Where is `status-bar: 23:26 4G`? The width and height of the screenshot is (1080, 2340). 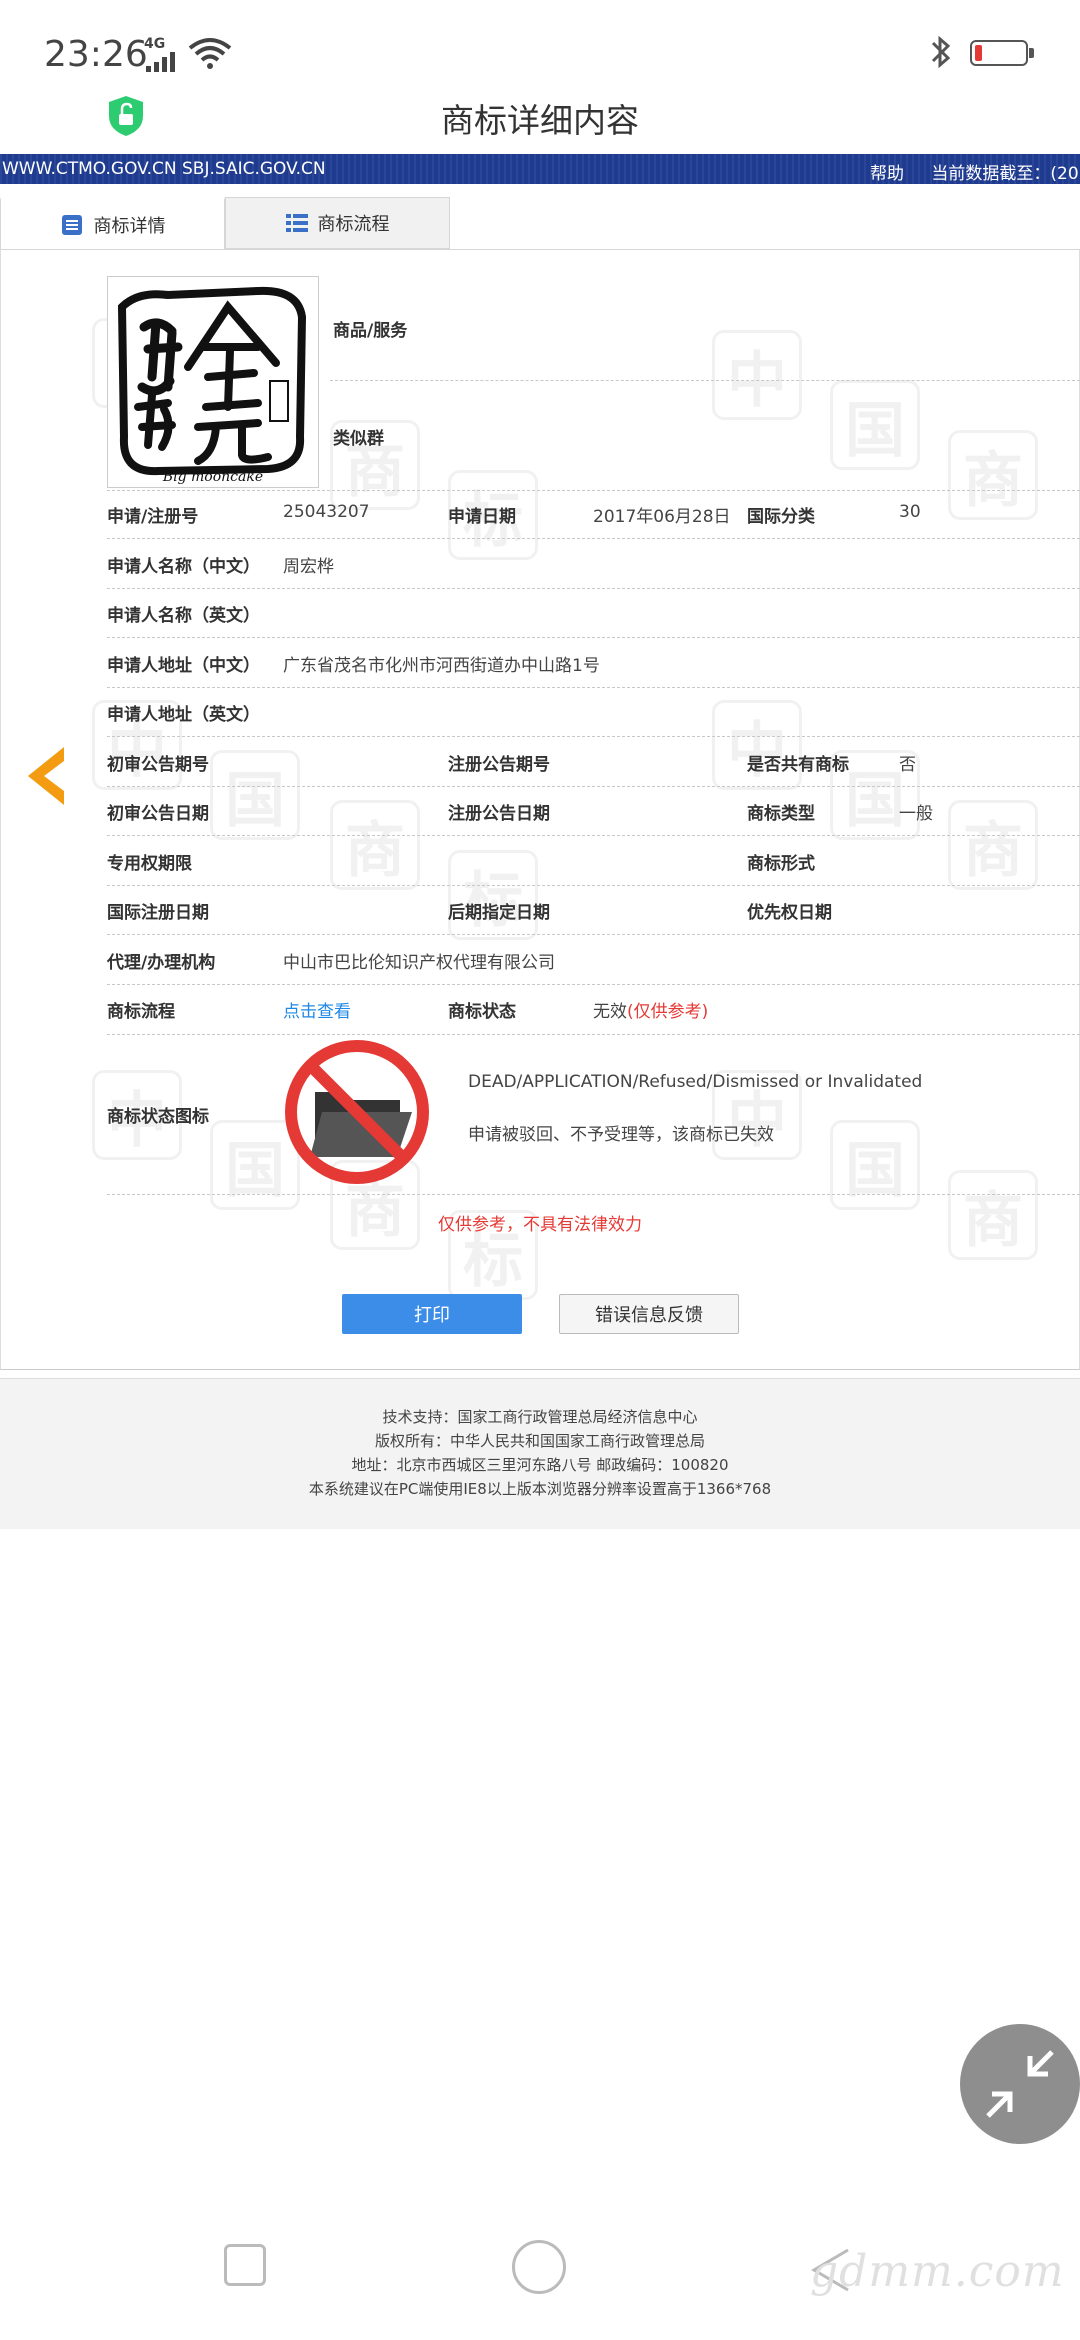
status-bar: 23:26 4G is located at coordinates (540, 50).